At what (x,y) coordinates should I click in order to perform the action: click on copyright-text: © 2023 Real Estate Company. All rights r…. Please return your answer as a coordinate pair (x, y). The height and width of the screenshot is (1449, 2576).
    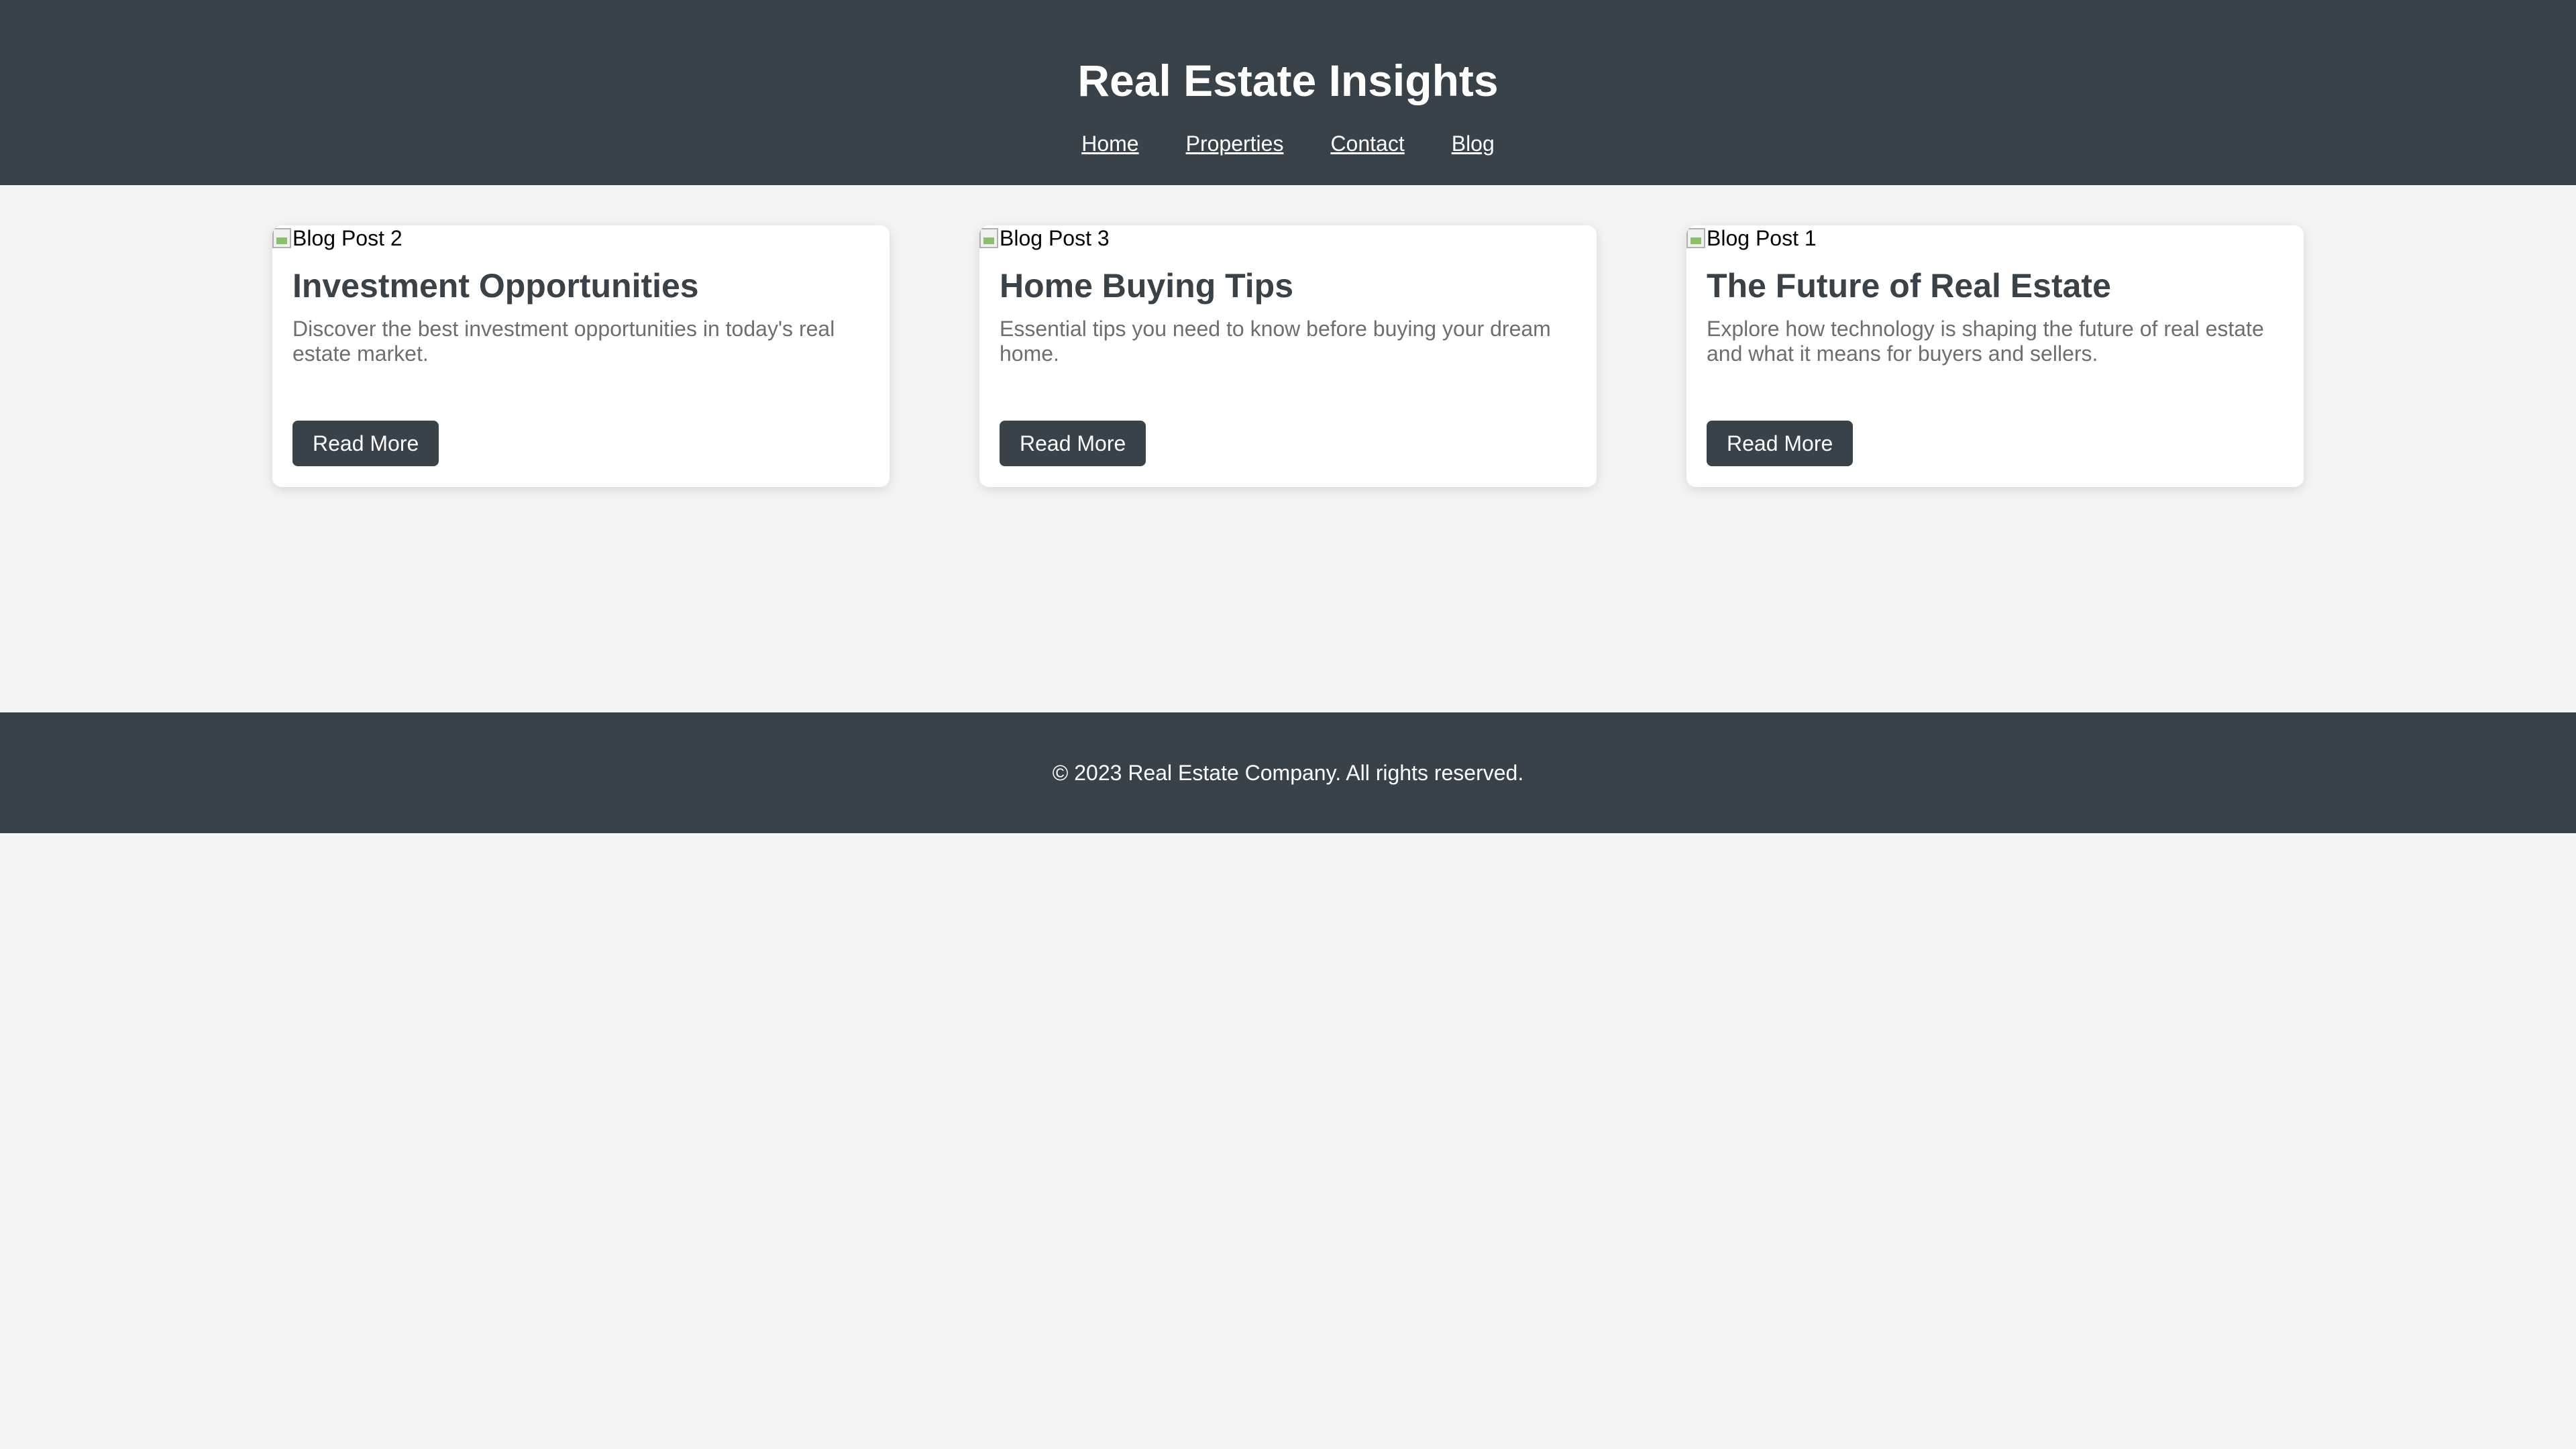
    Looking at the image, I should click on (1288, 772).